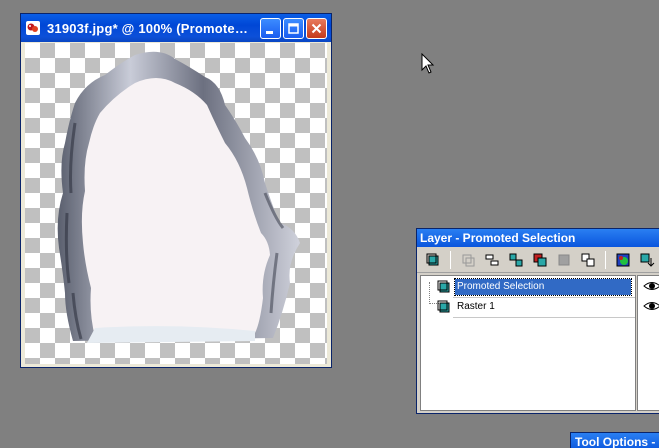 This screenshot has width=659, height=448. I want to click on merge-layers-icon, so click(516, 259).